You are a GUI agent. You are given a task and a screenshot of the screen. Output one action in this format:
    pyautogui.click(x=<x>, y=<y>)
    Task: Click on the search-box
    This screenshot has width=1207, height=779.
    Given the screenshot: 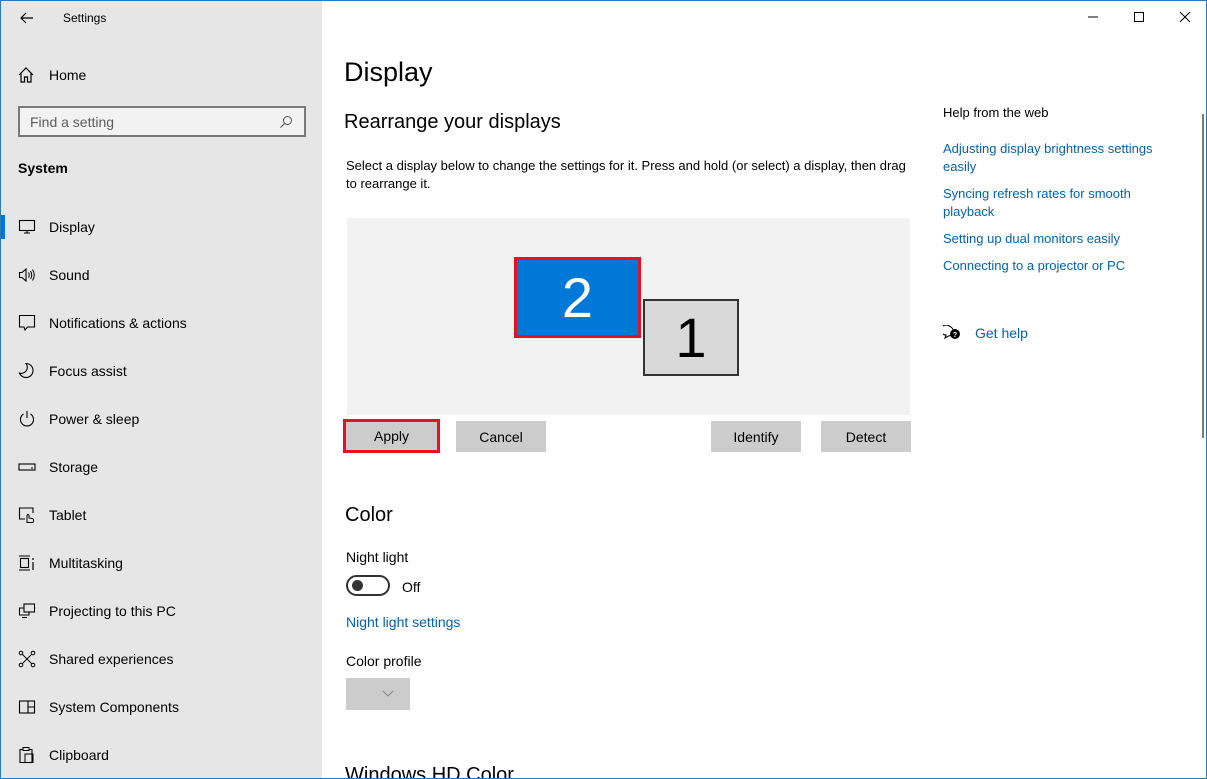 What is the action you would take?
    pyautogui.click(x=162, y=121)
    